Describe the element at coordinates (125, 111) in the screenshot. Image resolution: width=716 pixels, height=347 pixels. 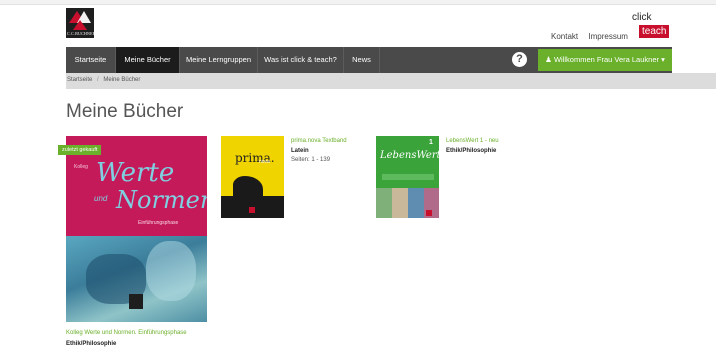
I see `page-title: Meine Bücher` at that location.